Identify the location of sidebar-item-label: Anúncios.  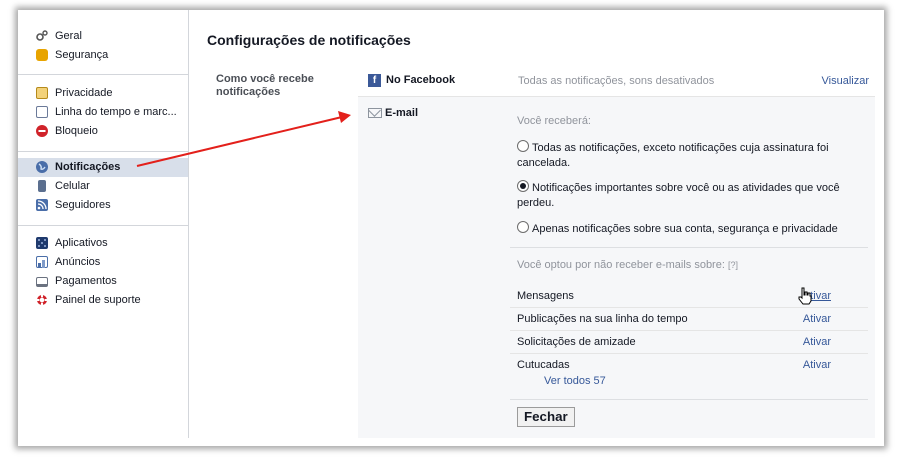
(78, 262).